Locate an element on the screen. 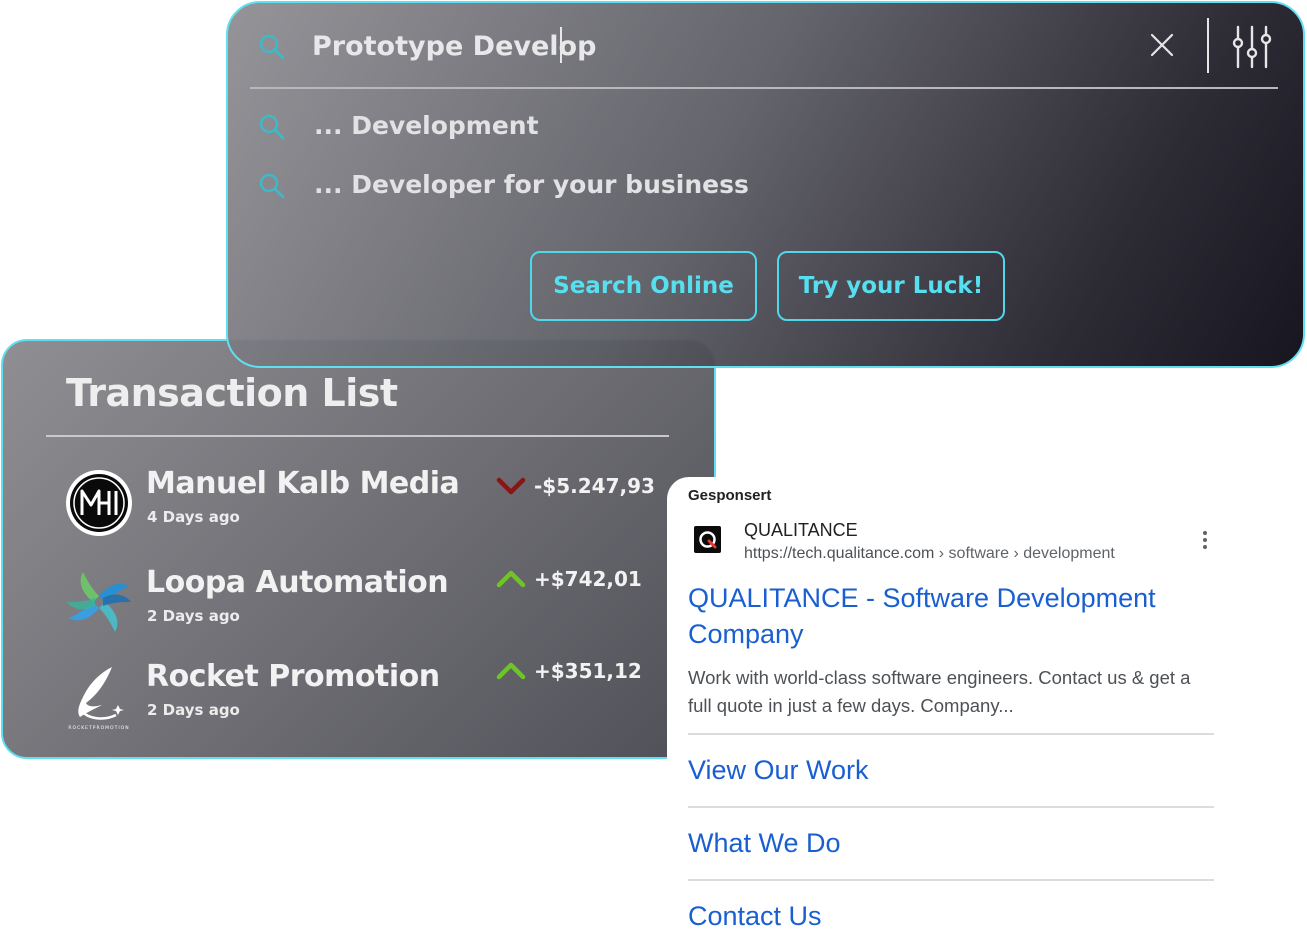 The image size is (1307, 951). sponsored-label: Gesponsert is located at coordinates (730, 495).